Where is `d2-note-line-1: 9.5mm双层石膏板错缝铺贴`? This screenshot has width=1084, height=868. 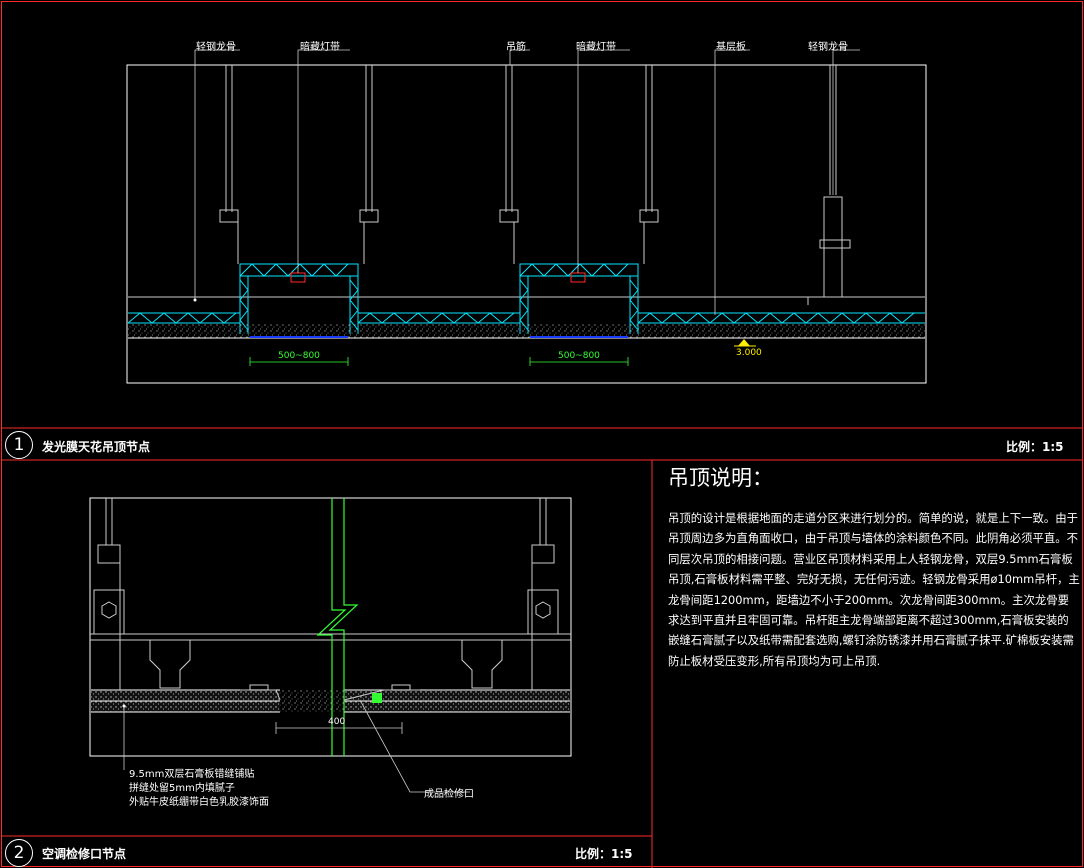 d2-note-line-1: 9.5mm双层石膏板错缝铺贴 is located at coordinates (192, 774).